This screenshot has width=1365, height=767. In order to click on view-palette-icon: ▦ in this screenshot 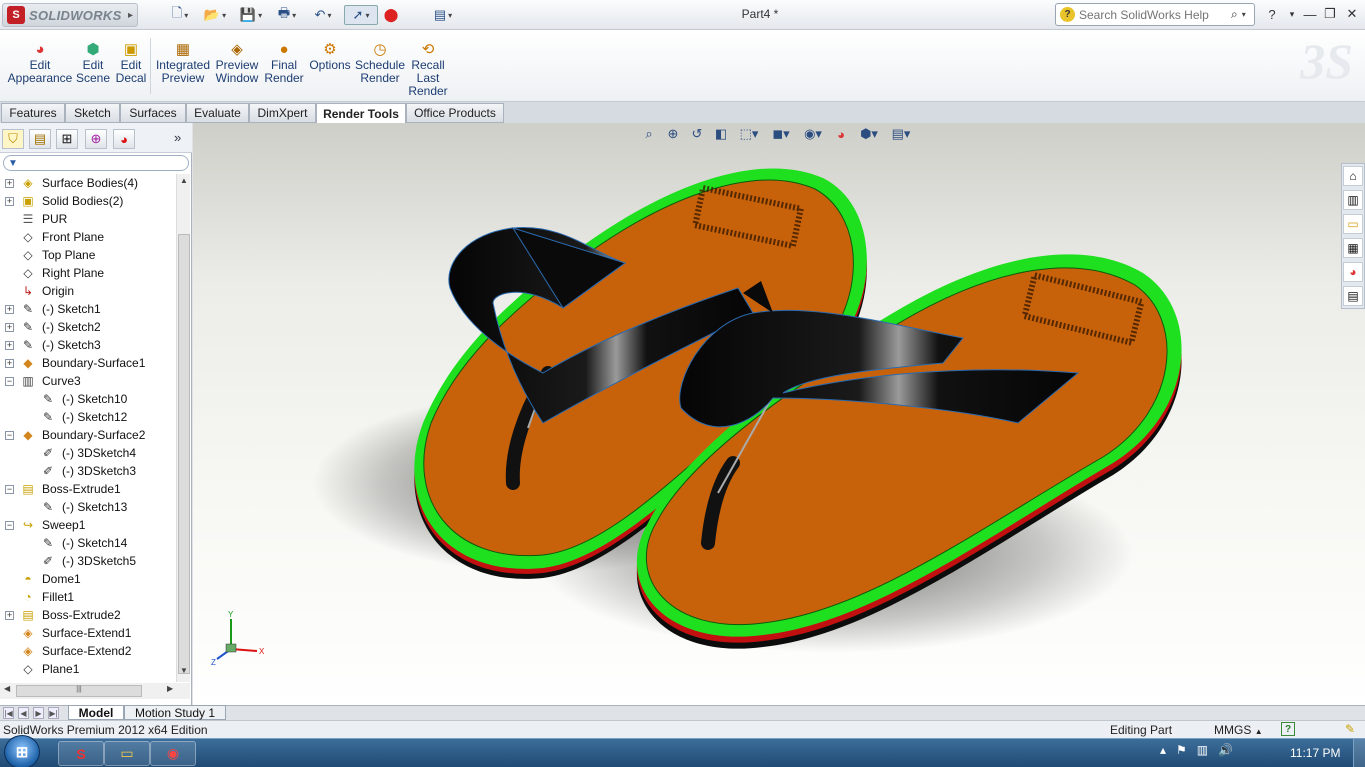, I will do `click(1353, 248)`.